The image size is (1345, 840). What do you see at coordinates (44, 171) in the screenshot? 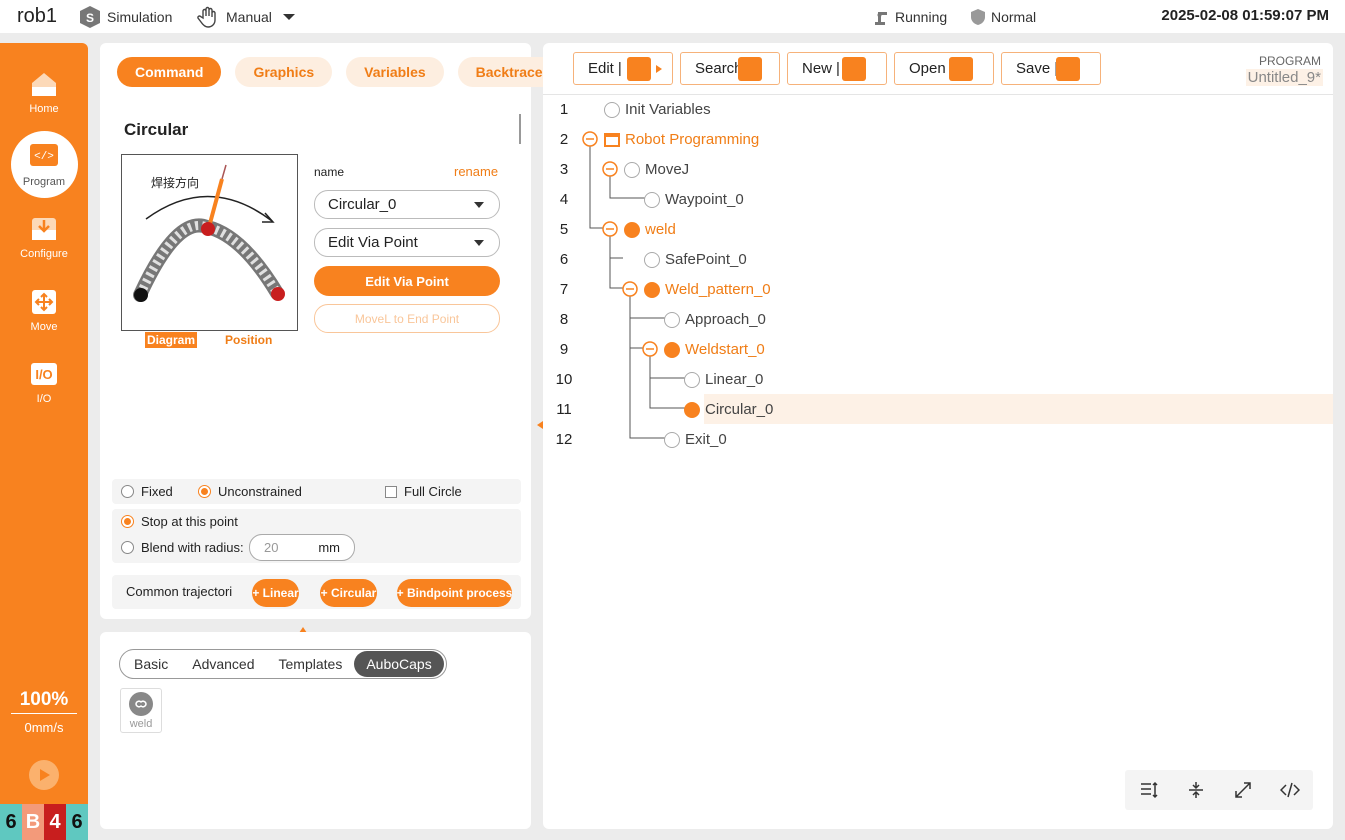
I see `sidebar-item-program: </> Program` at bounding box center [44, 171].